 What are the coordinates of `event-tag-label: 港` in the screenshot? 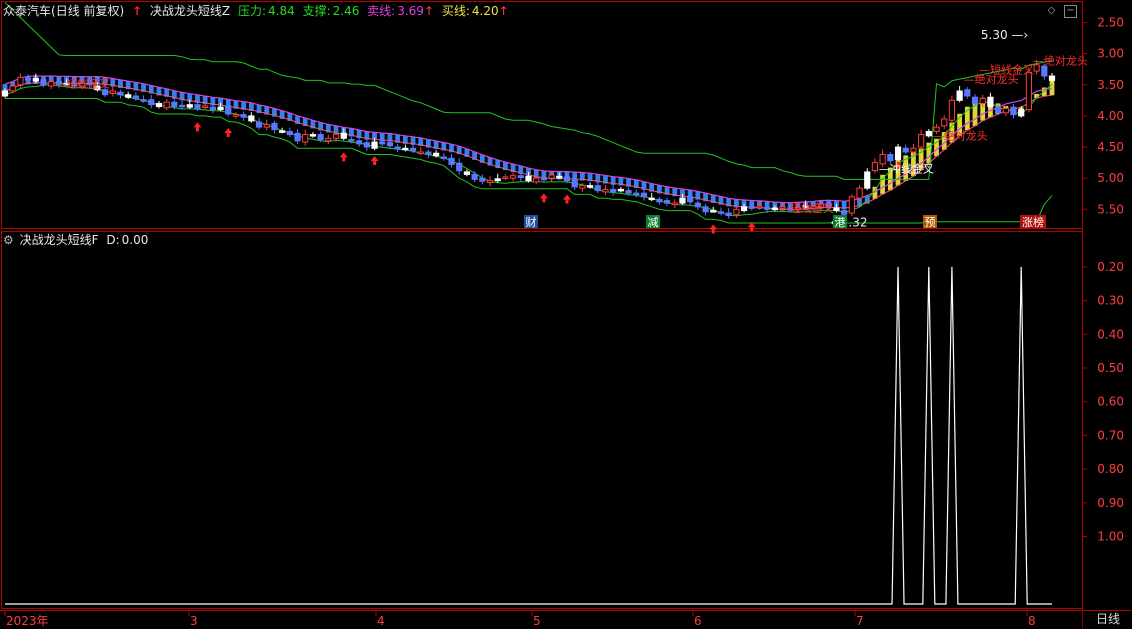 It's located at (840, 222).